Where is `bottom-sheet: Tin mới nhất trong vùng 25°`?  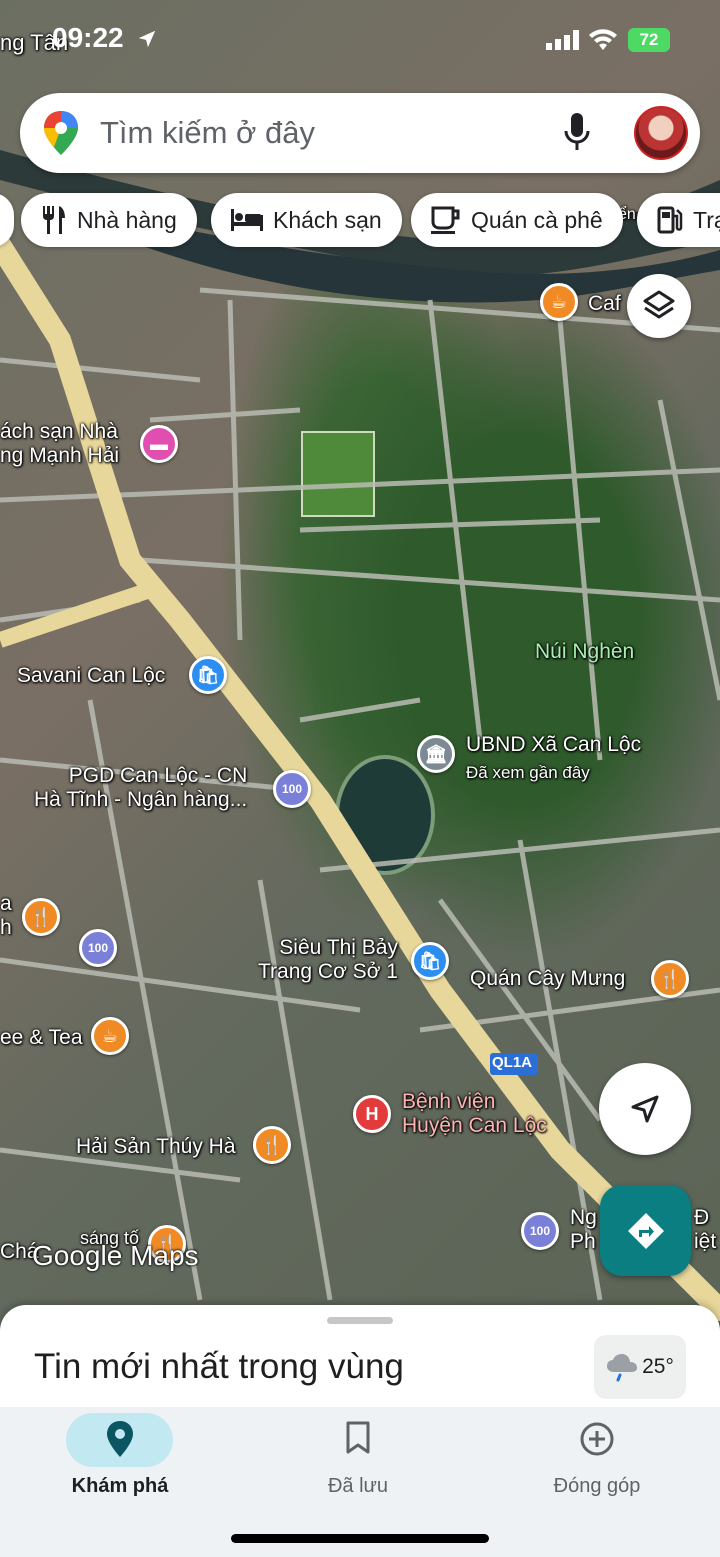 bottom-sheet: Tin mới nhất trong vùng 25° is located at coordinates (360, 1360).